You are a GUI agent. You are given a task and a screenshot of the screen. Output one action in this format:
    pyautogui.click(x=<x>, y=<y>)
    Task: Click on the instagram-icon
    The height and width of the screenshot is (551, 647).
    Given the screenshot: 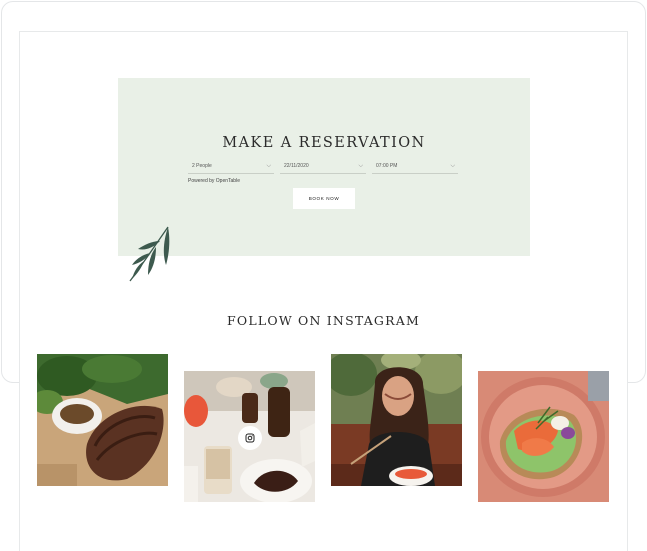 What is the action you would take?
    pyautogui.click(x=250, y=438)
    